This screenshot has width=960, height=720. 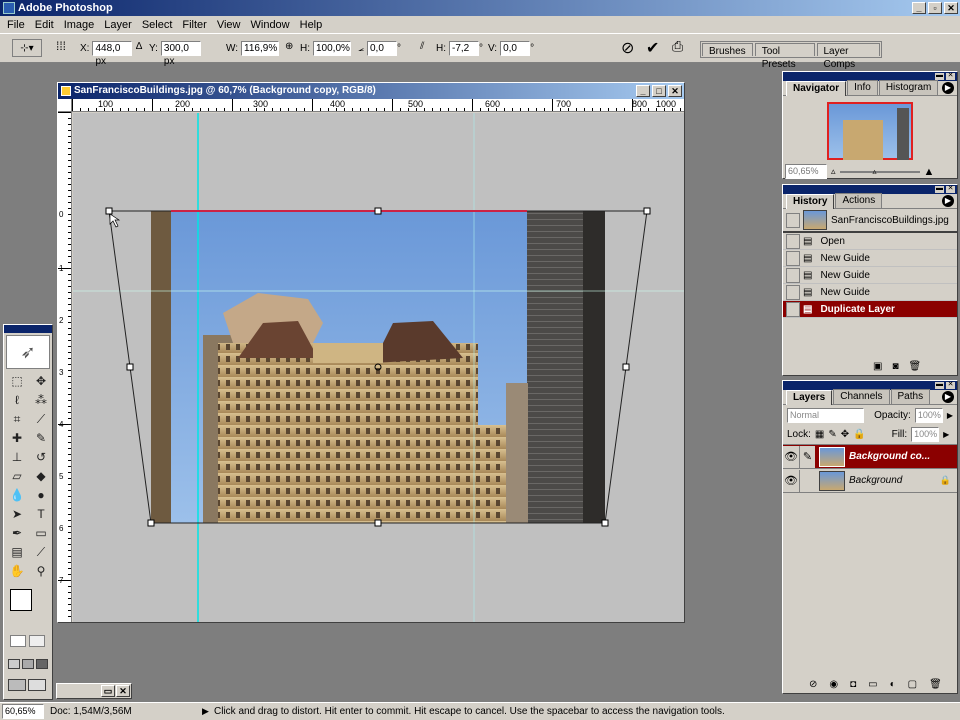 I want to click on doc-close-button: ✕, so click(x=675, y=91).